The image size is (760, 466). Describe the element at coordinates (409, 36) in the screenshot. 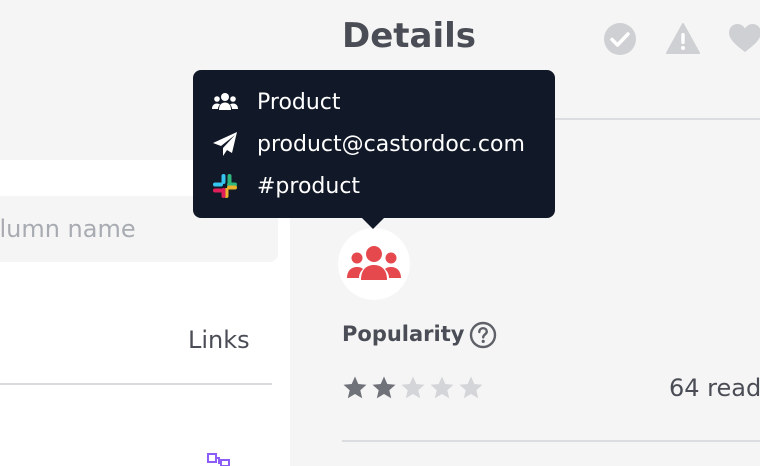

I see `details-title: Details` at that location.